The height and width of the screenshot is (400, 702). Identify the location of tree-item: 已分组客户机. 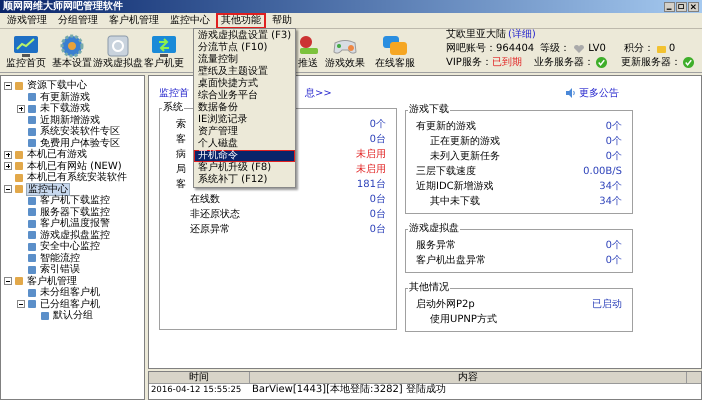
(70, 304).